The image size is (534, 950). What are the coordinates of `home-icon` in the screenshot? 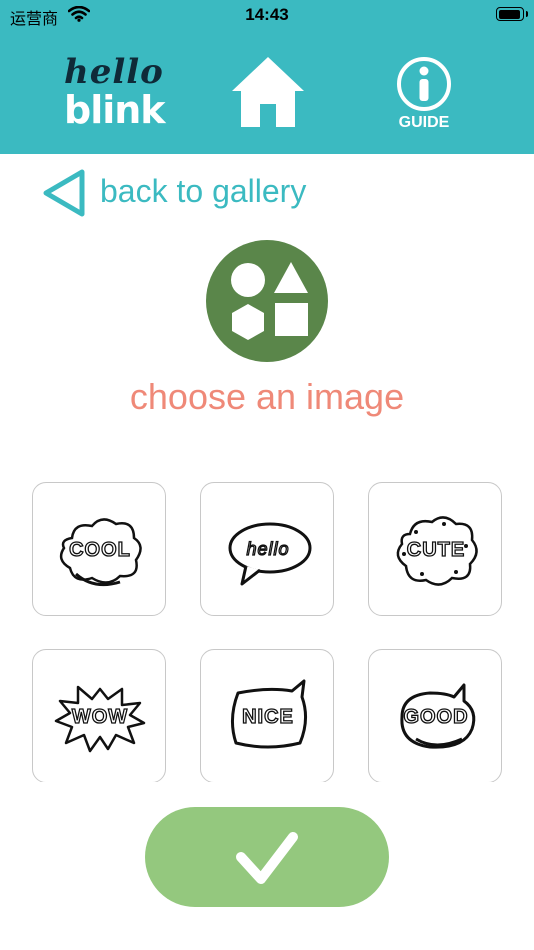 It's located at (268, 92).